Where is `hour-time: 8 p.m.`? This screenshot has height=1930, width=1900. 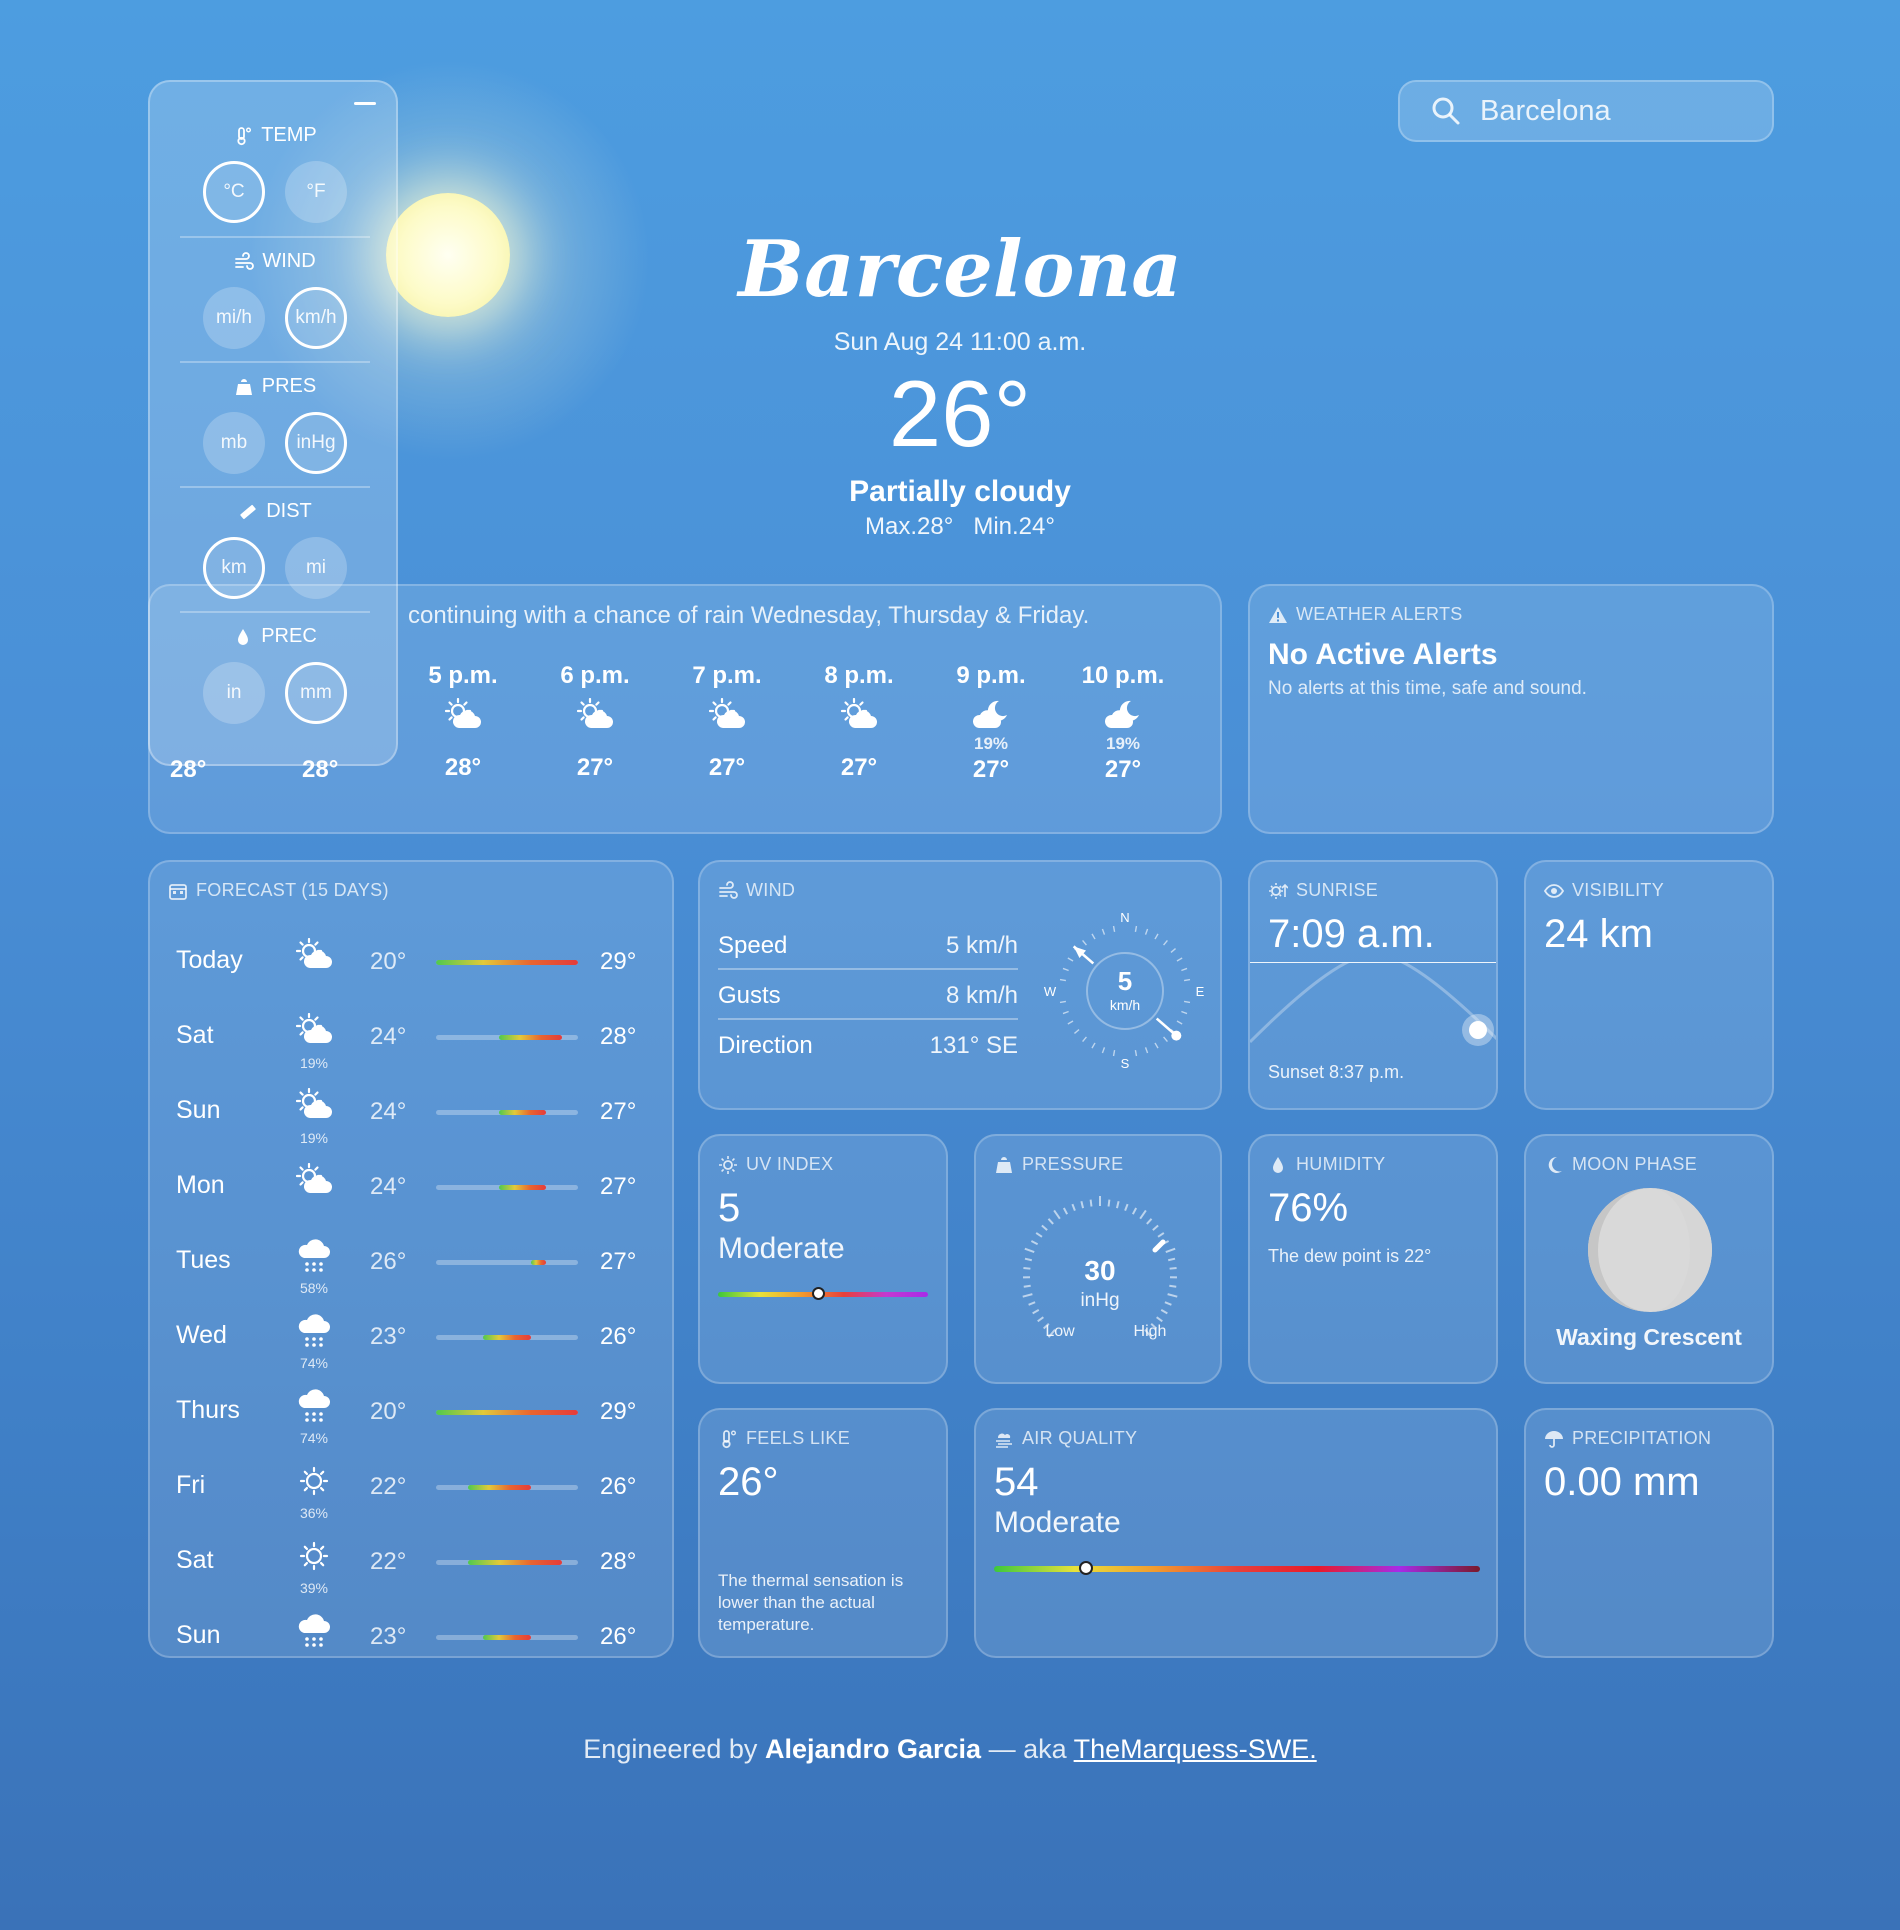
hour-time: 8 p.m. is located at coordinates (859, 675).